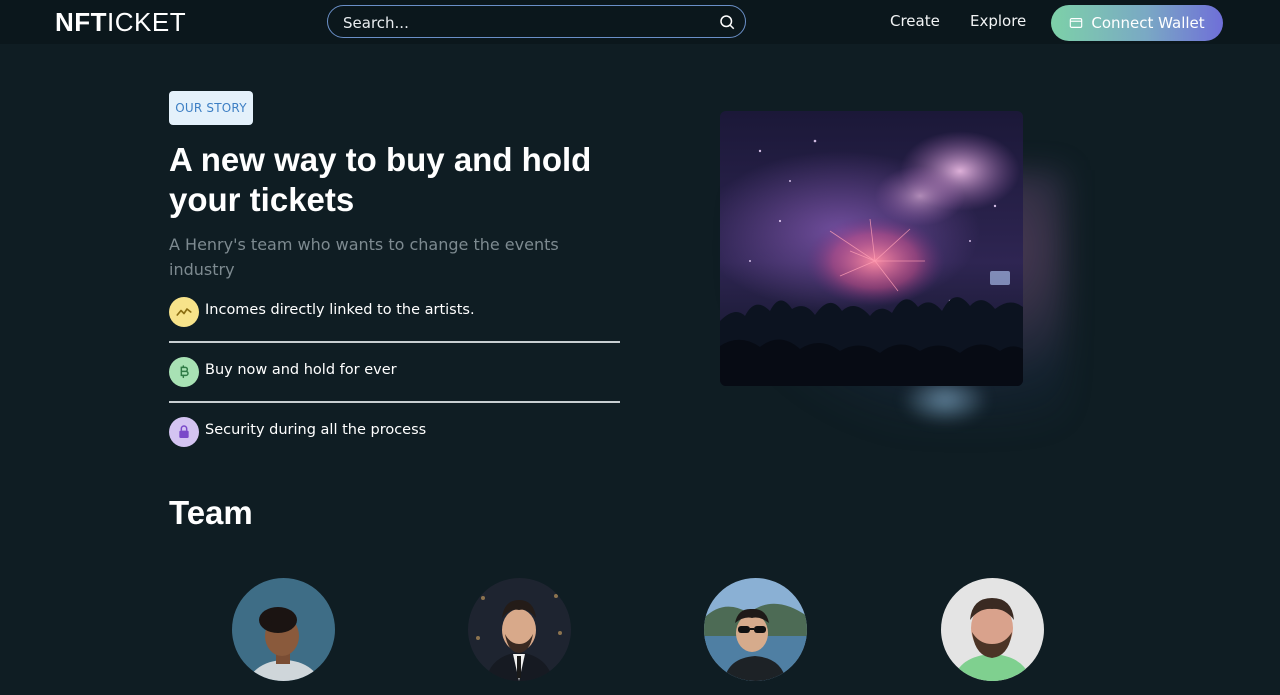 Image resolution: width=1280 pixels, height=695 pixels. Describe the element at coordinates (316, 430) in the screenshot. I see `feature-label: Security during all the process` at that location.